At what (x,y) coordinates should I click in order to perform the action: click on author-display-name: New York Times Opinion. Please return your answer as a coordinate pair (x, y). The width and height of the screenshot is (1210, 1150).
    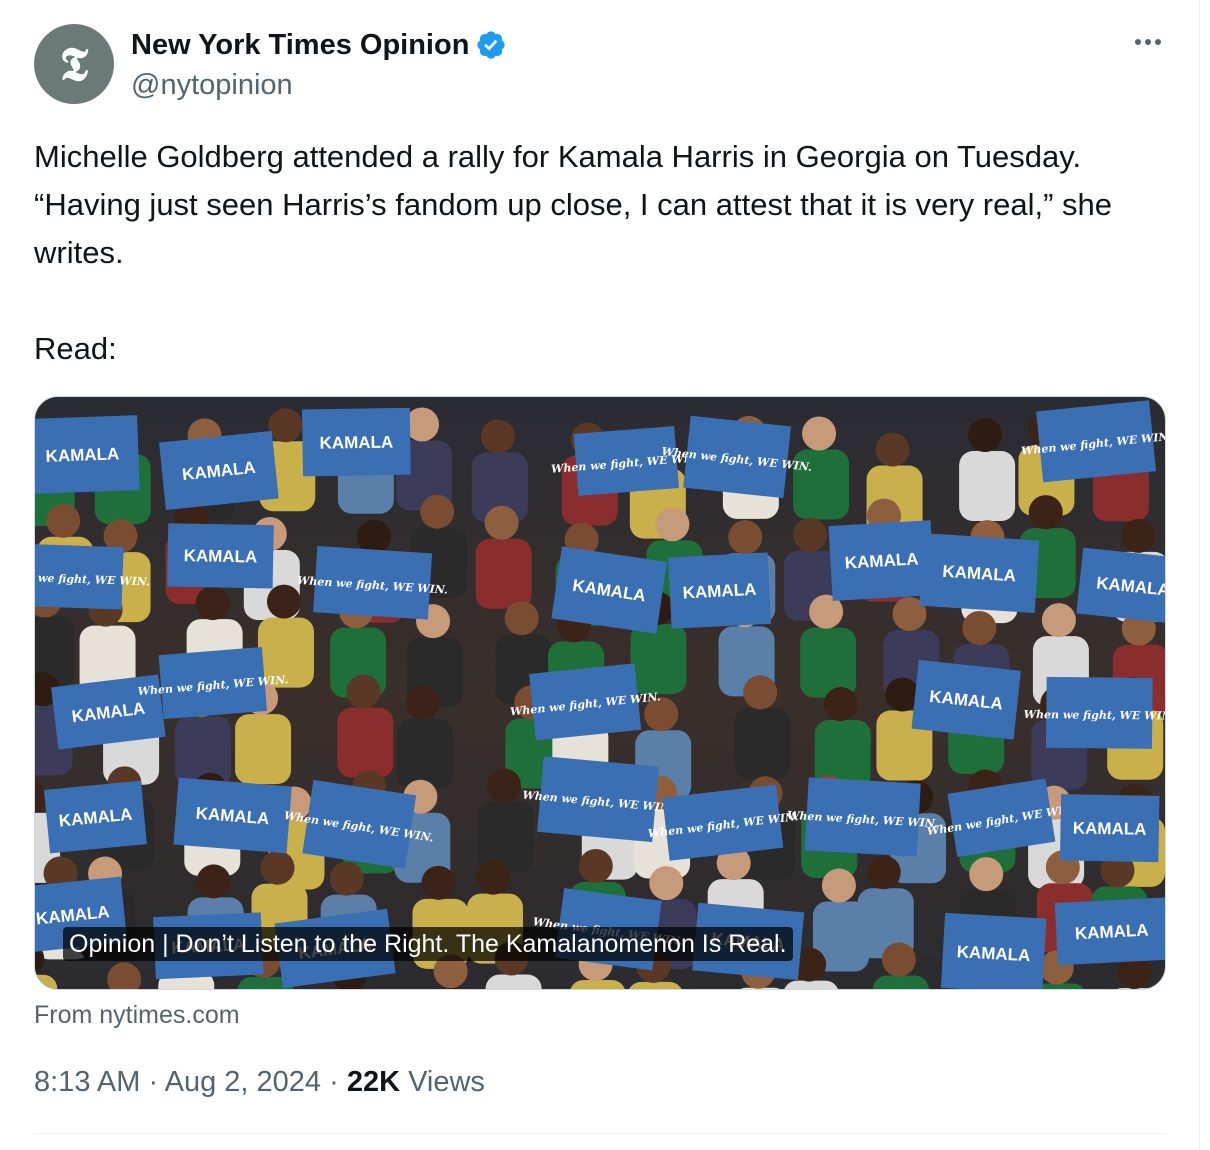
    Looking at the image, I should click on (300, 45).